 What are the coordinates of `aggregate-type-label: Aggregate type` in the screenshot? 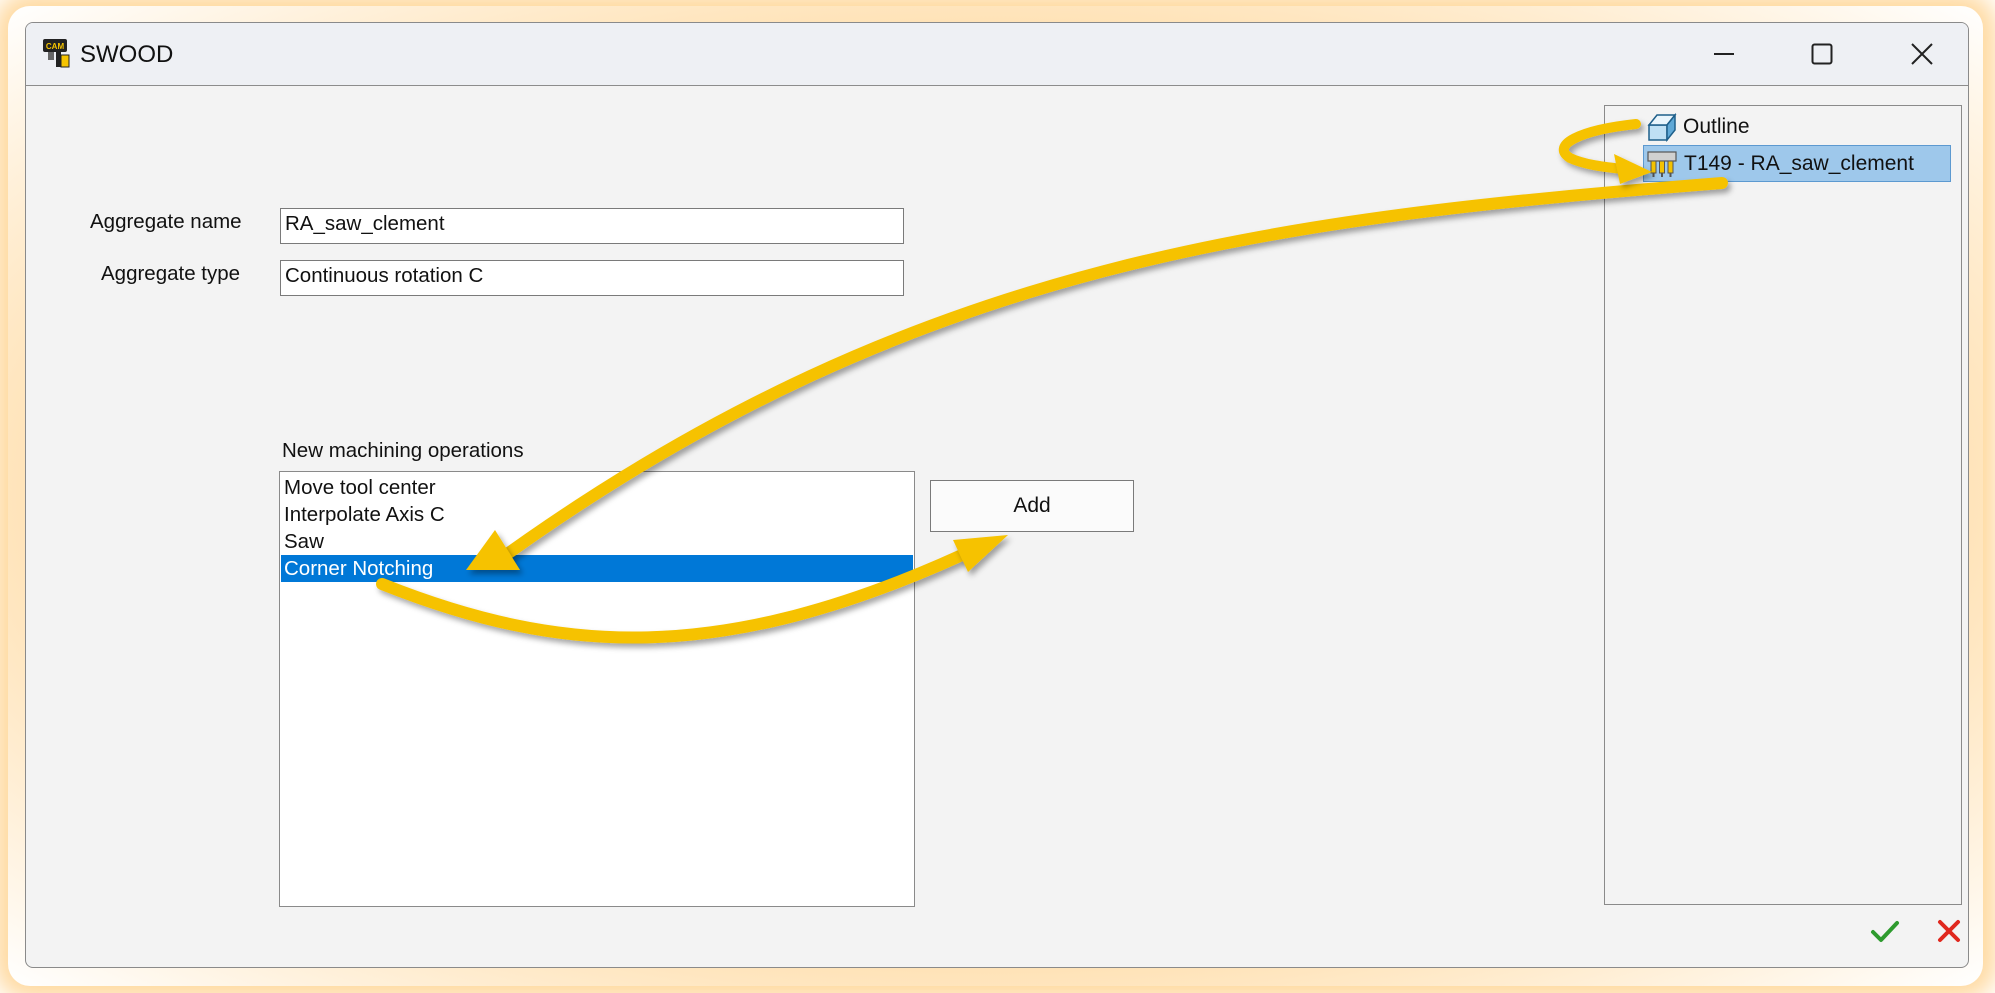 It's located at (171, 273).